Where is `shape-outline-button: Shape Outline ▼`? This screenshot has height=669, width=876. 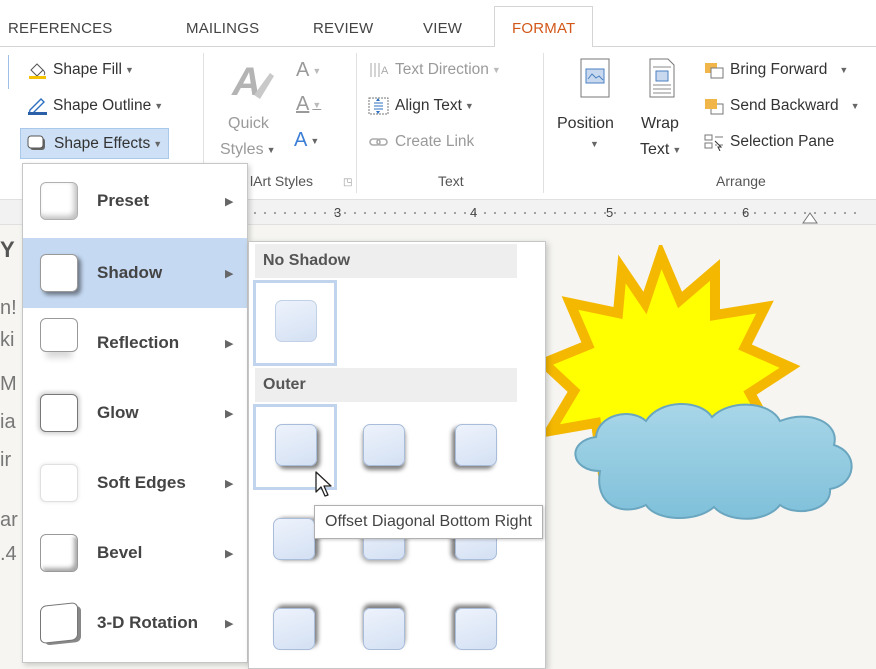
shape-outline-button: Shape Outline ▼ is located at coordinates (94, 106).